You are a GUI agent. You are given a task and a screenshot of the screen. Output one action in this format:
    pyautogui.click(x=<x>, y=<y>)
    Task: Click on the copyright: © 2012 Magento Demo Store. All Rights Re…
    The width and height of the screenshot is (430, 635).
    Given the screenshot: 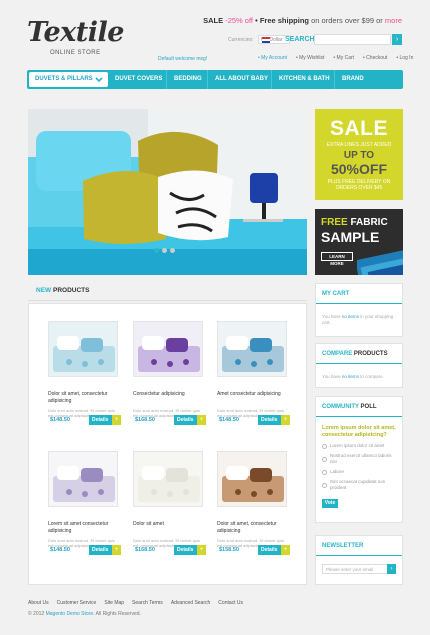 What is the action you would take?
    pyautogui.click(x=84, y=614)
    